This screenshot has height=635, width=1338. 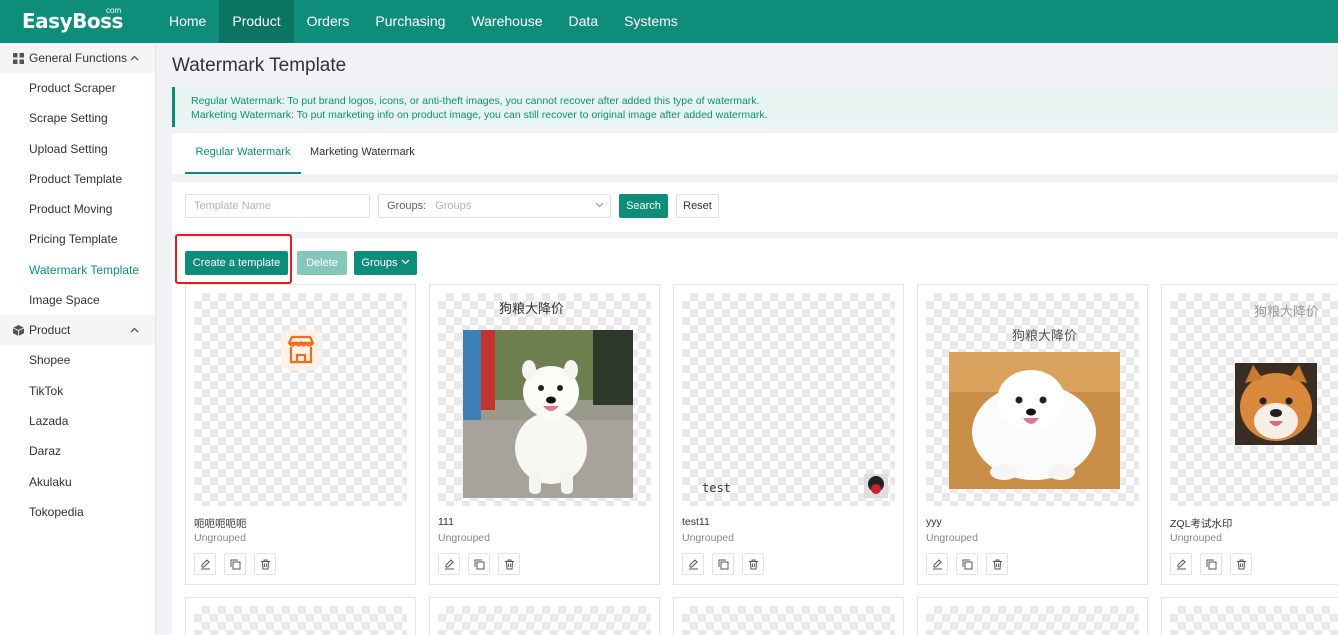 I want to click on grid-icon, so click(x=18, y=58).